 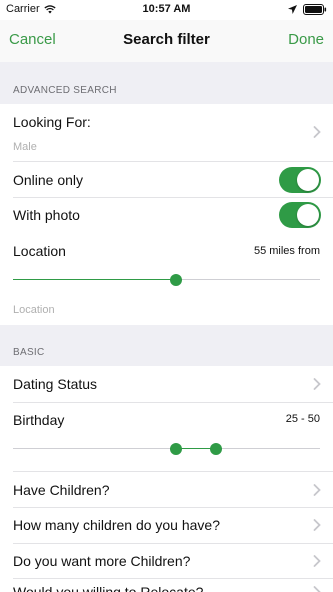 What do you see at coordinates (46, 215) in the screenshot?
I see `with-photo-label: With photo` at bounding box center [46, 215].